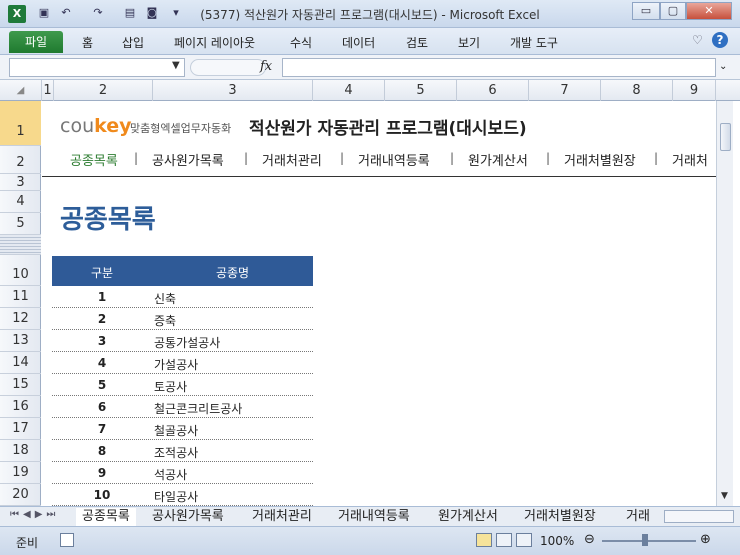 This screenshot has height=555, width=740. I want to click on column-header: 2, so click(103, 90).